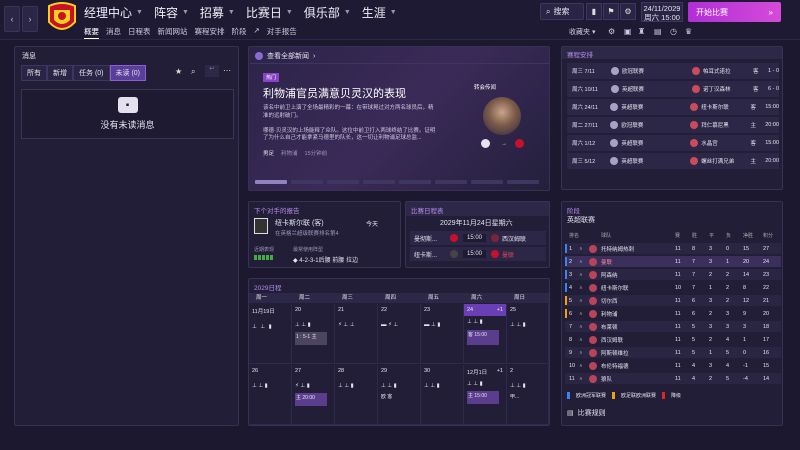 This screenshot has height=450, width=800. What do you see at coordinates (478, 254) in the screenshot?
I see `calendar-match-2: 纽卡斯... 15:00 曼联` at bounding box center [478, 254].